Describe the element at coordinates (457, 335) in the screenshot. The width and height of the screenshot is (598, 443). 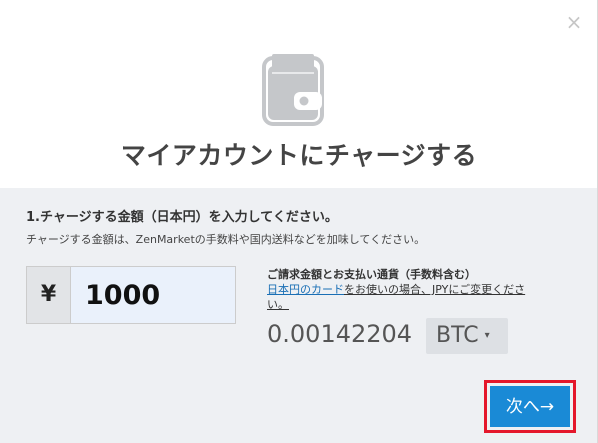
I see `currency-value: BTC` at that location.